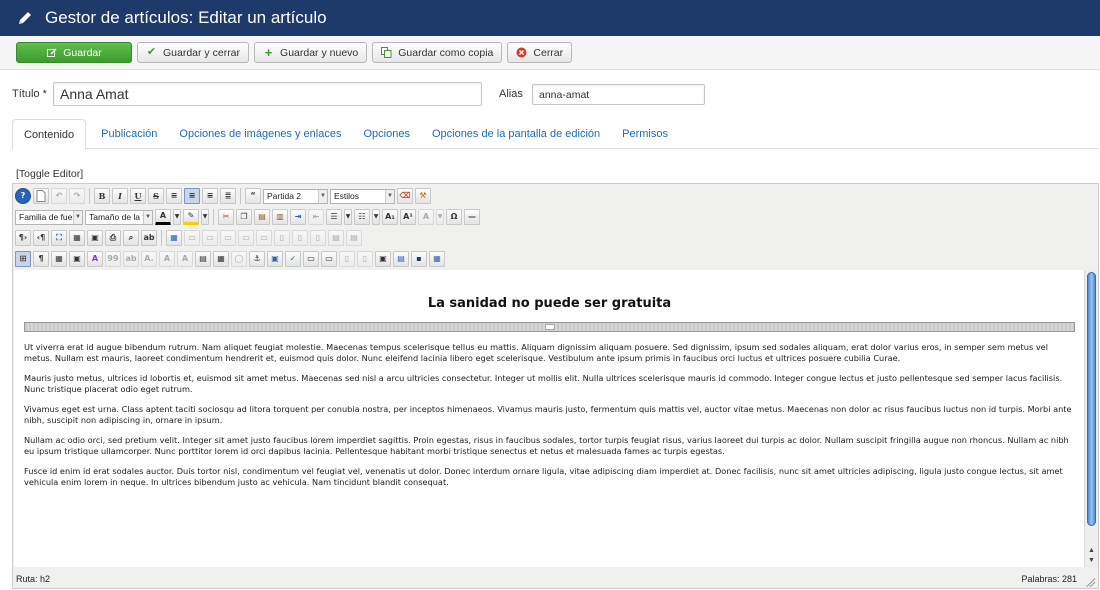  What do you see at coordinates (246, 238) in the screenshot?
I see `insert-row-after-icon: ▭` at bounding box center [246, 238].